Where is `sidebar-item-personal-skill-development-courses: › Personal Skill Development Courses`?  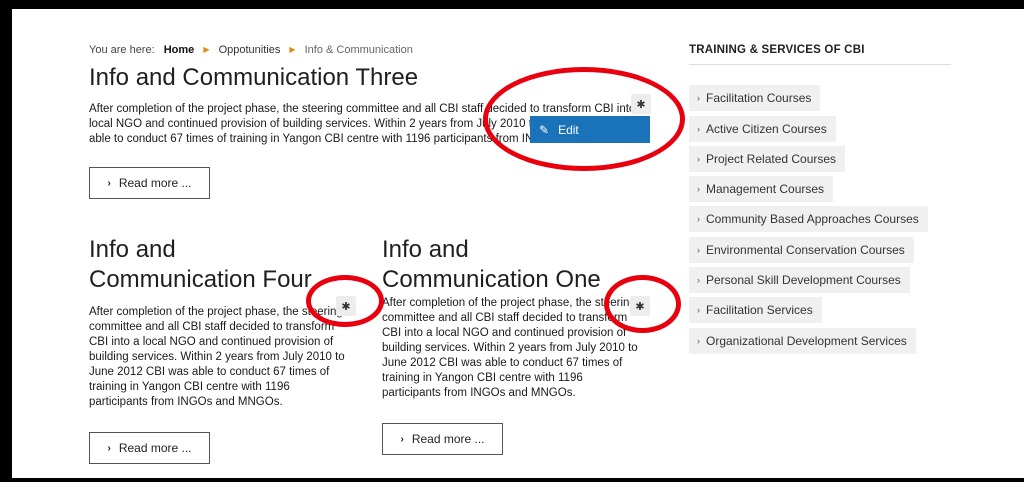 sidebar-item-personal-skill-development-courses: › Personal Skill Development Courses is located at coordinates (799, 280).